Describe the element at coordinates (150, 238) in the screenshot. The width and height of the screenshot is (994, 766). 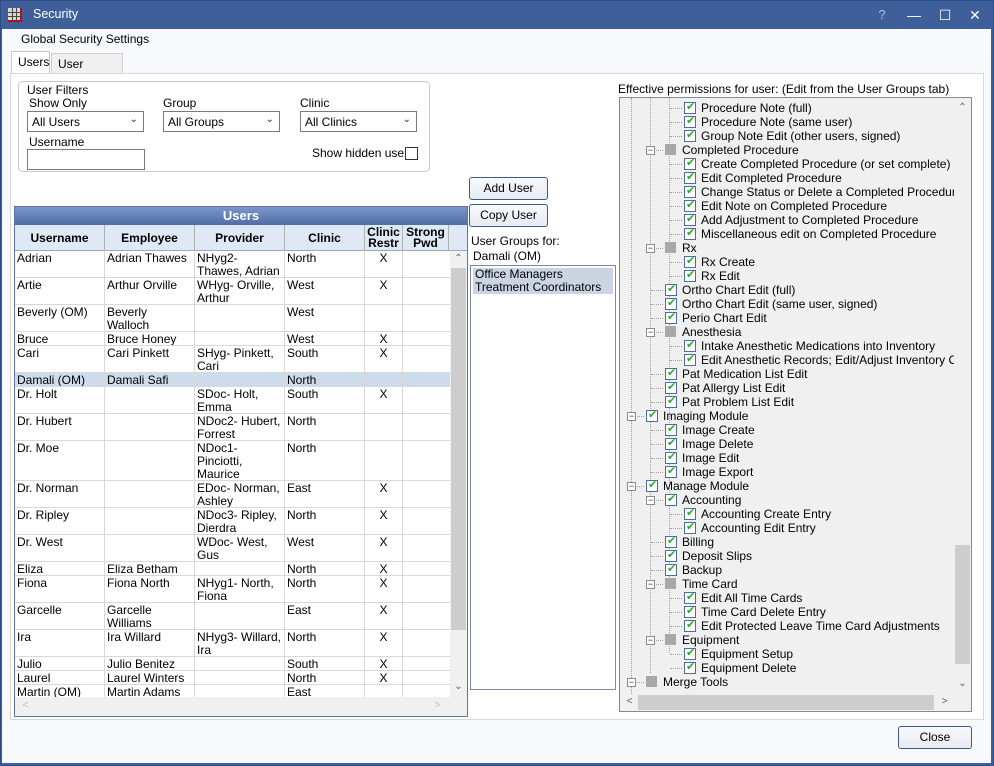
I see `column-header-employee: Employee` at that location.